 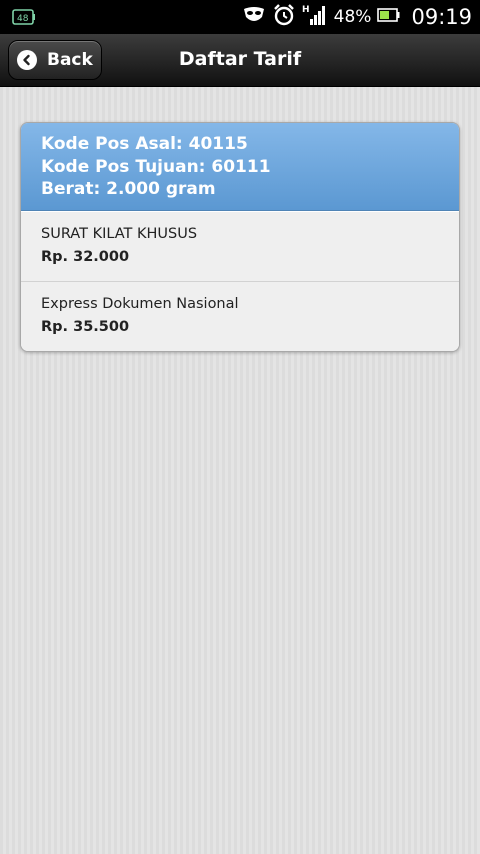 What do you see at coordinates (306, 10) in the screenshot?
I see `network-type-label: H` at bounding box center [306, 10].